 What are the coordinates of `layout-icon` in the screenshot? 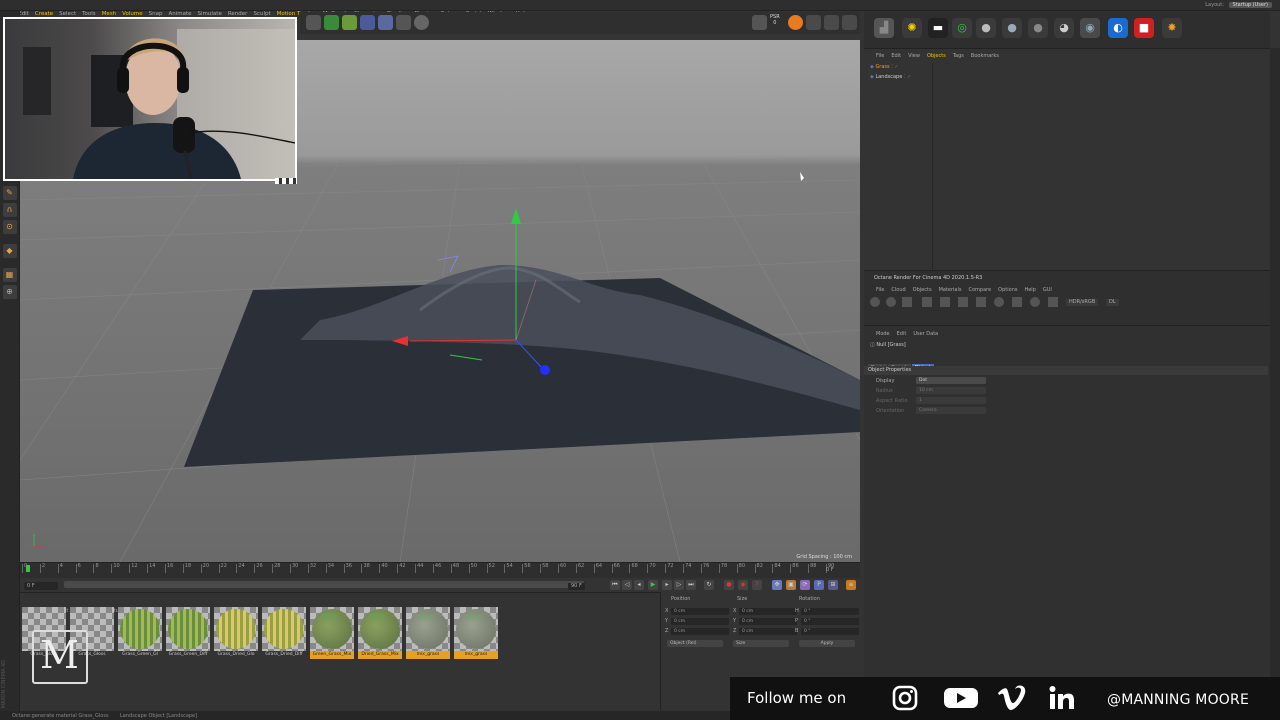 It's located at (831, 22).